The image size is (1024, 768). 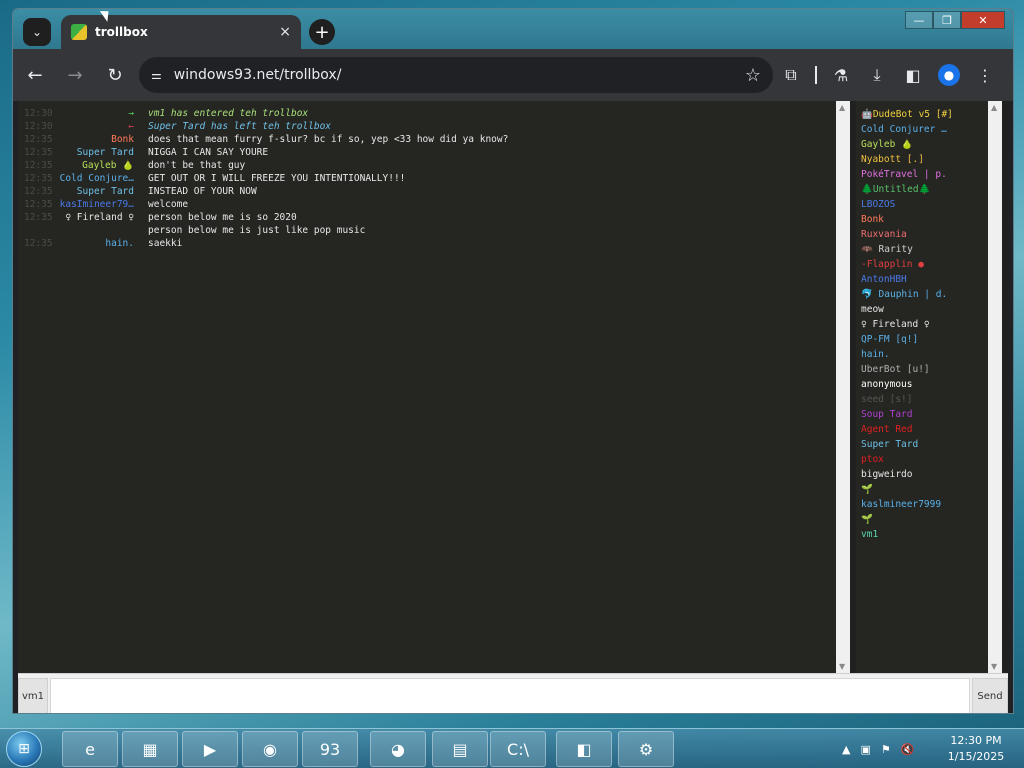 I want to click on clock: 12:30 PM 1/15/2025, so click(x=976, y=749).